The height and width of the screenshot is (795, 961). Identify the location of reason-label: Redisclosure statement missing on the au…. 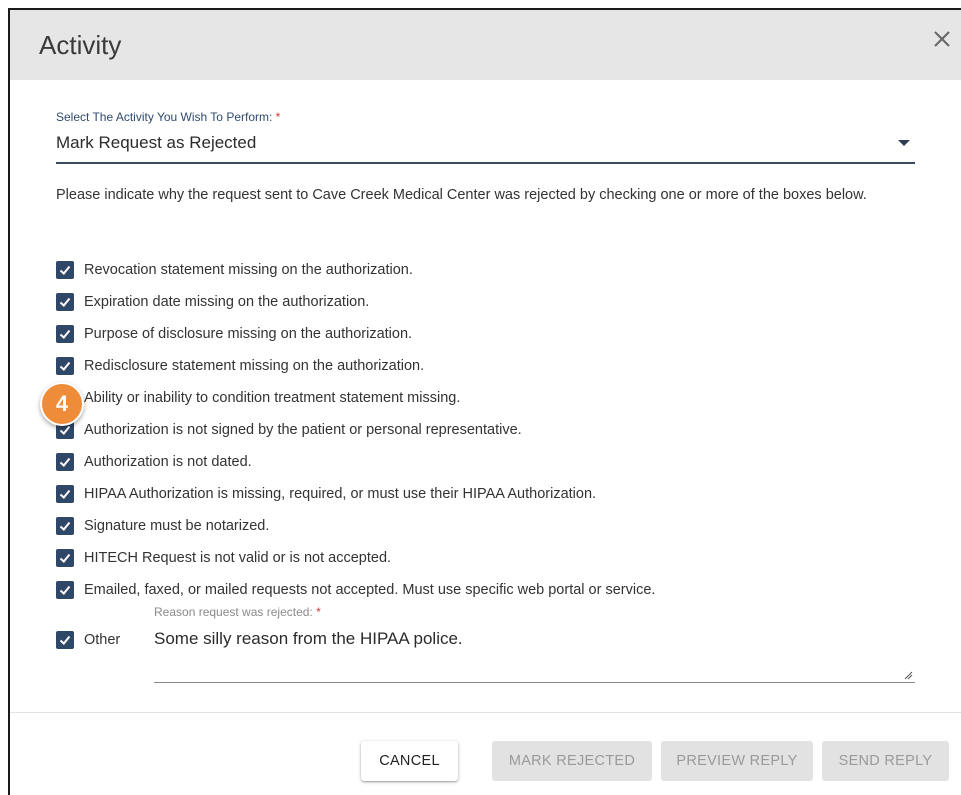
(254, 366).